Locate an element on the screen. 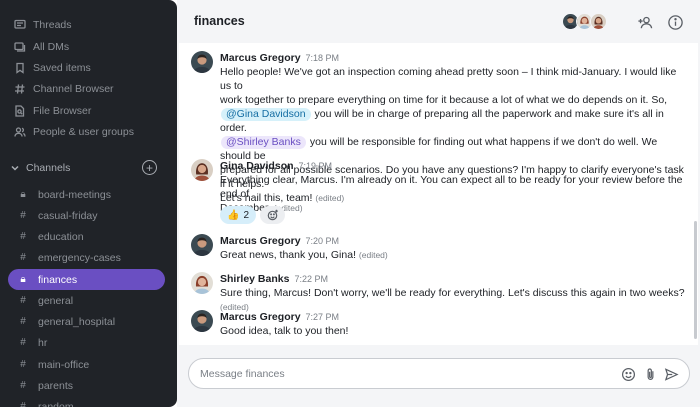 This screenshot has width=700, height=407. nav-all-dms: All DMs is located at coordinates (41, 47).